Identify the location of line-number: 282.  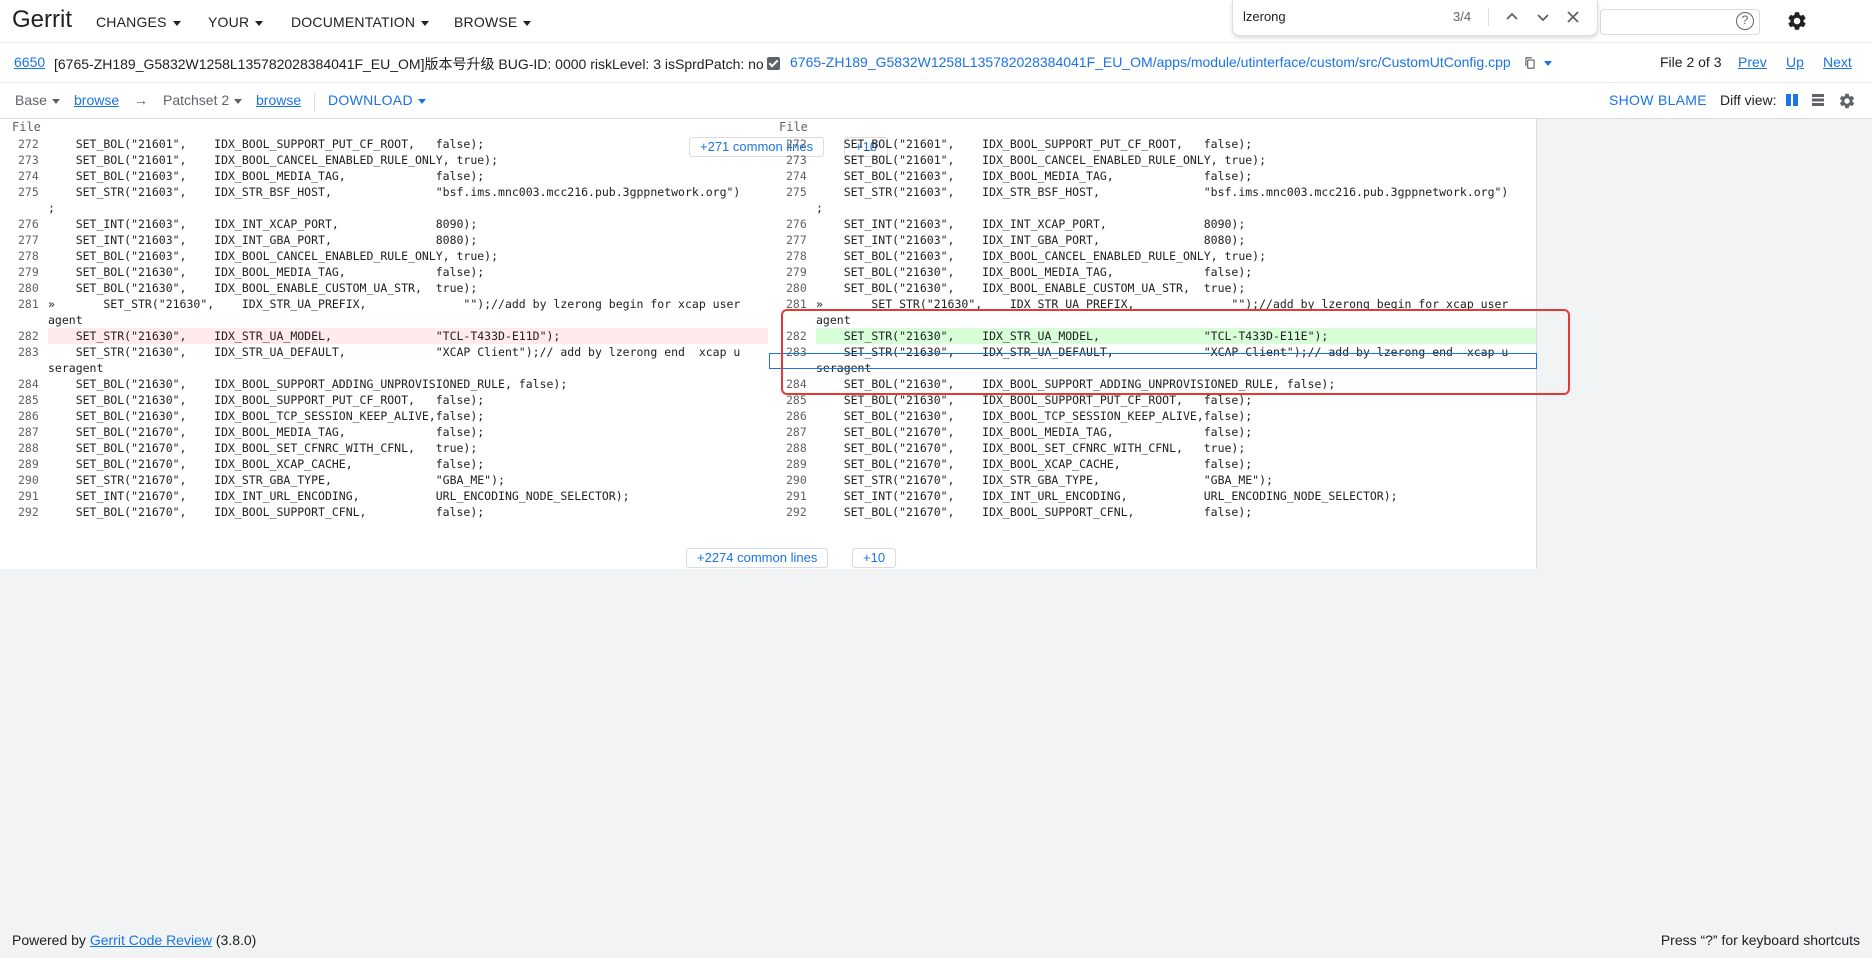
(28, 336).